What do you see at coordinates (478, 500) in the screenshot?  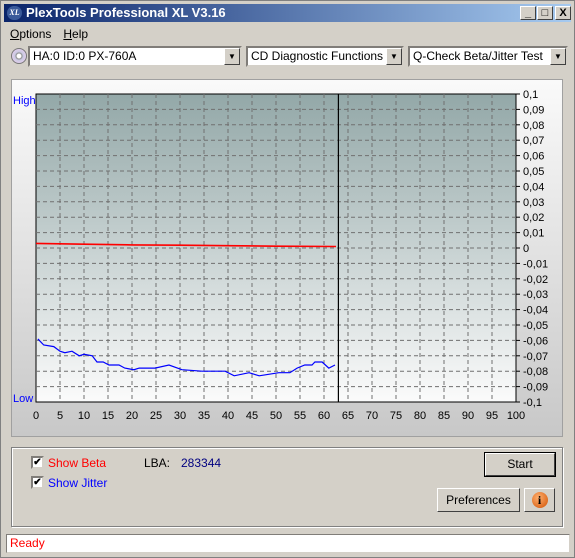 I see `preferences-button: Preferences` at bounding box center [478, 500].